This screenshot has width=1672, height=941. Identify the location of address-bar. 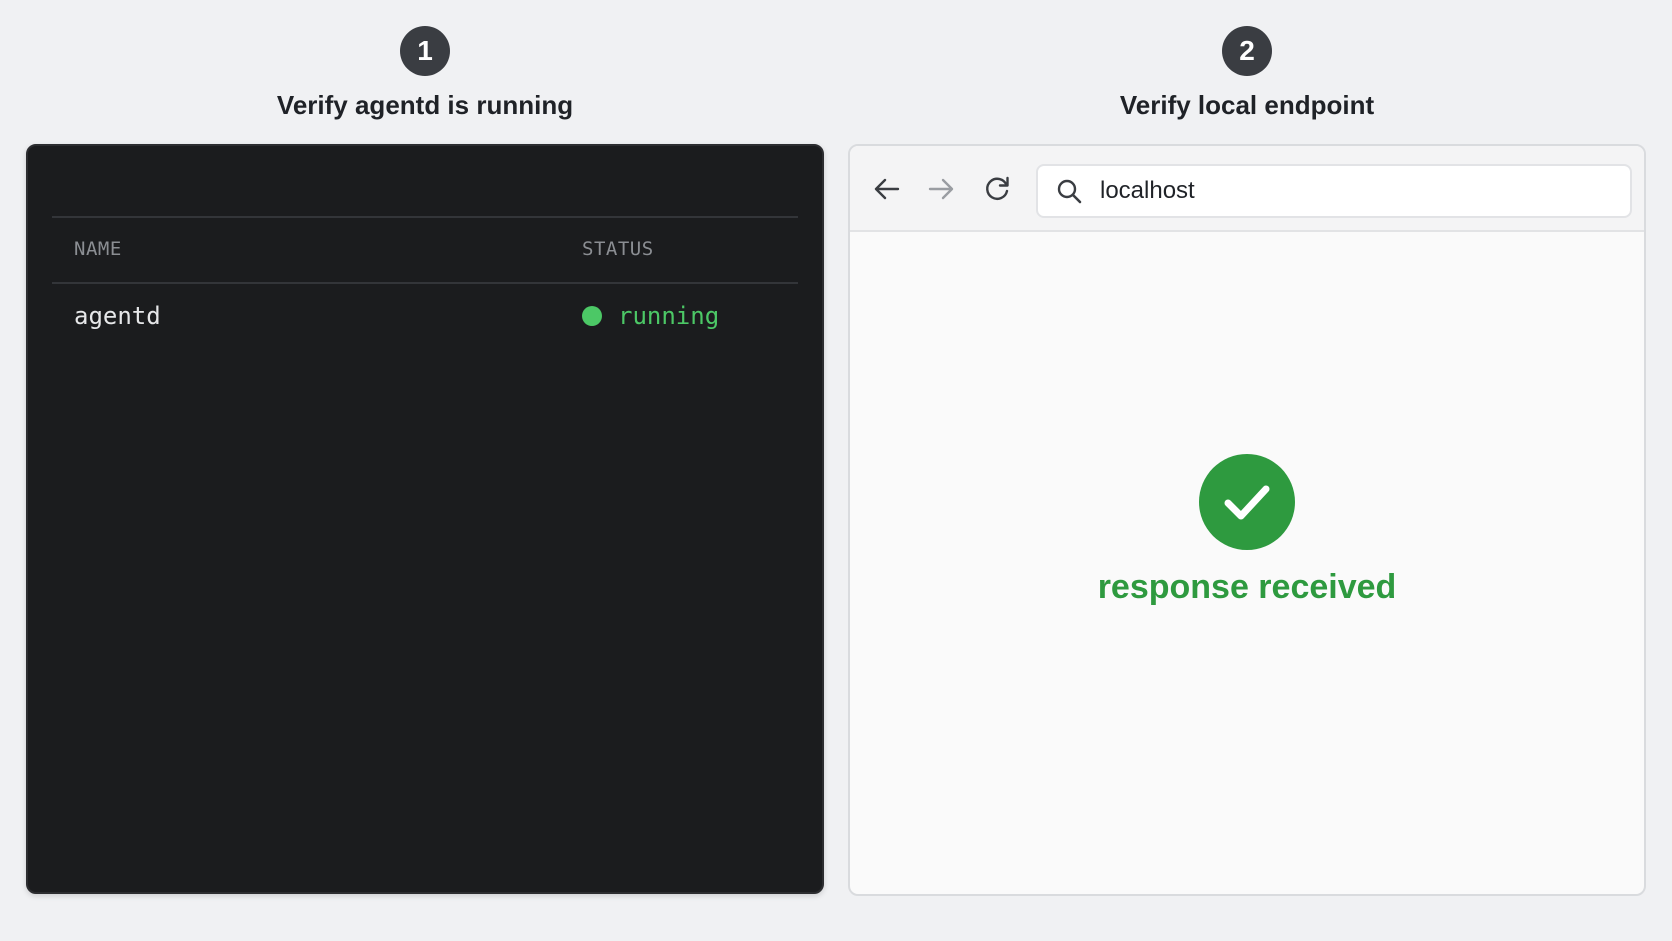
(1334, 191).